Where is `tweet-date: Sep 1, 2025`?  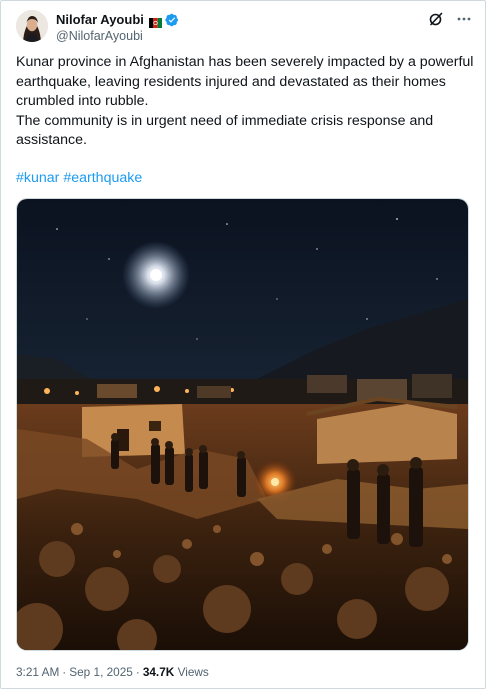
tweet-date: Sep 1, 2025 is located at coordinates (101, 672).